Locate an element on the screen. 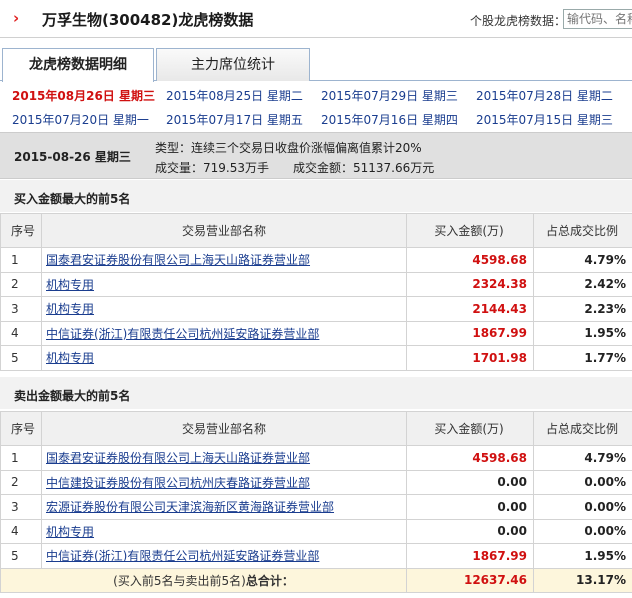 This screenshot has height=598, width=632. table-row: 2 中信建投证券股份有限公司杭州庆春路证券营业部 0.00 0.00% is located at coordinates (316, 482).